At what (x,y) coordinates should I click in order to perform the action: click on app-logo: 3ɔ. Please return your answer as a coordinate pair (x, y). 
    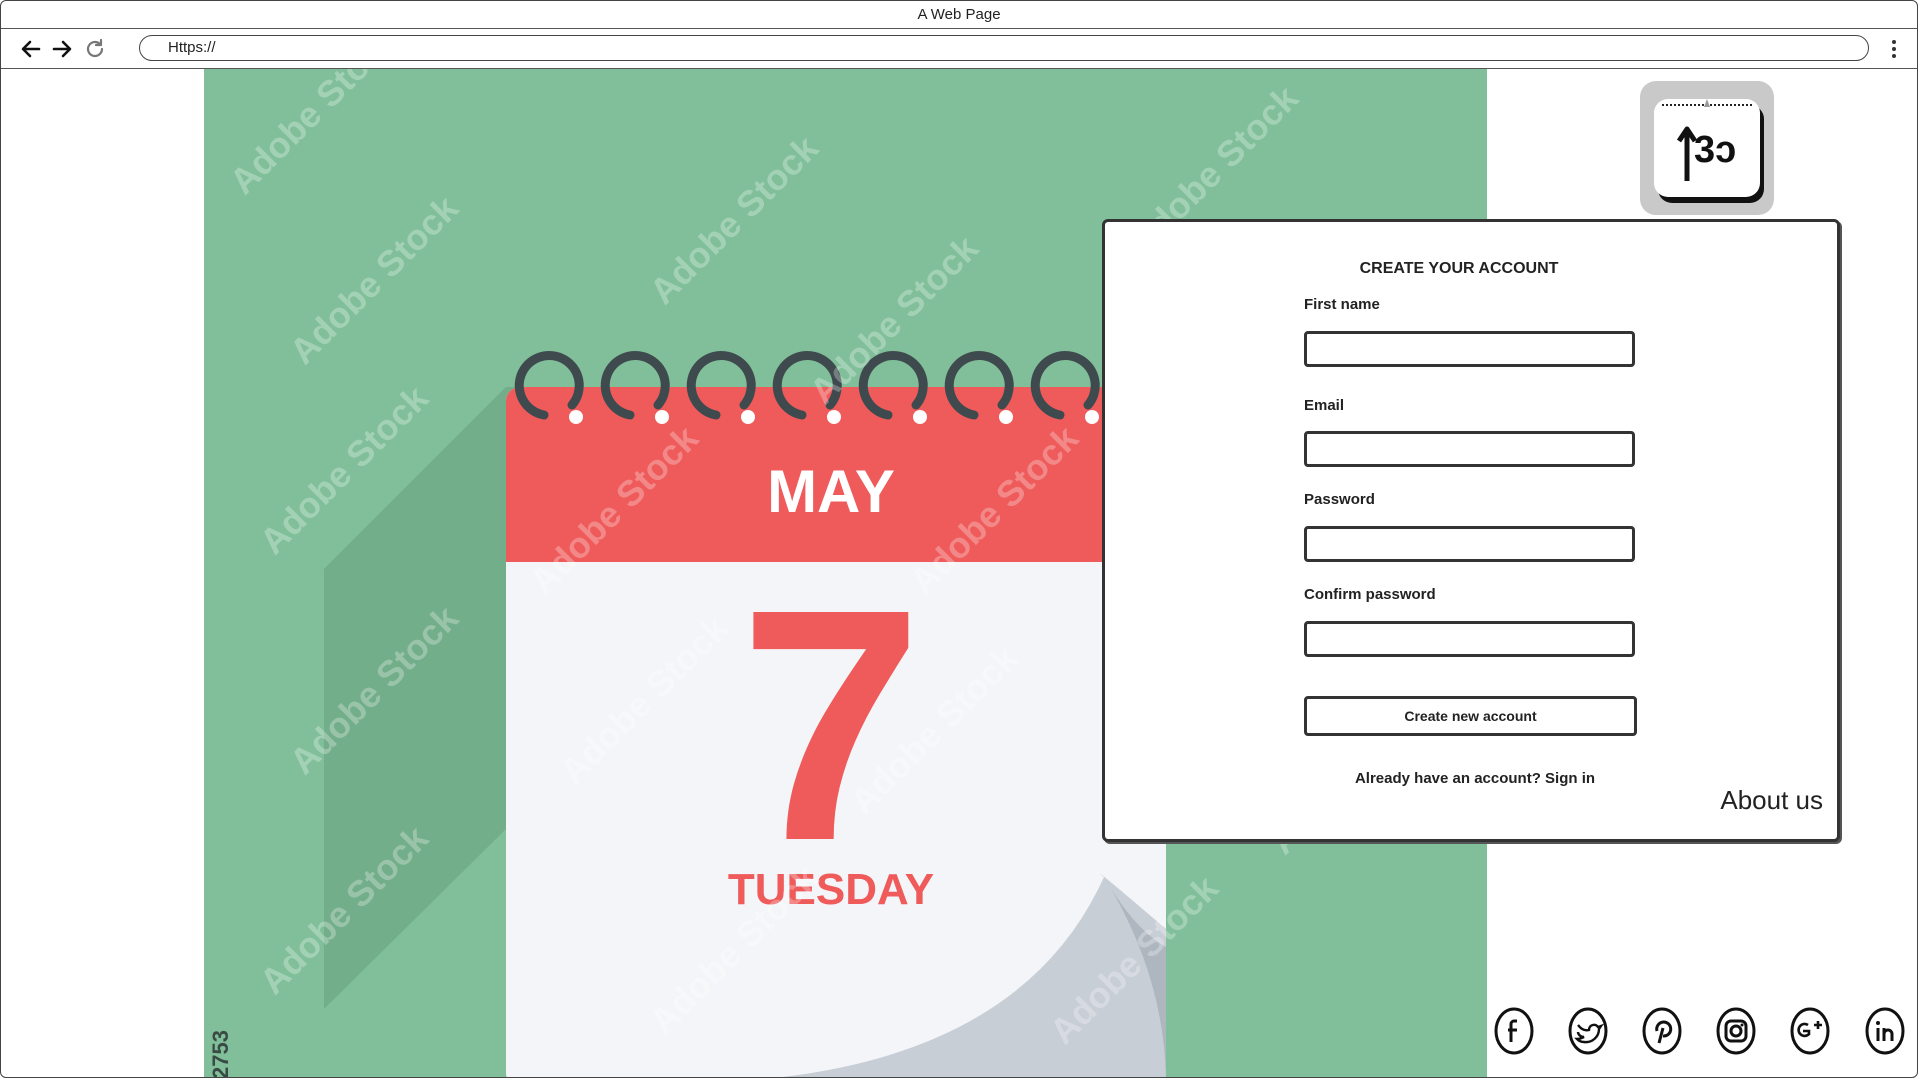
    Looking at the image, I should click on (1707, 148).